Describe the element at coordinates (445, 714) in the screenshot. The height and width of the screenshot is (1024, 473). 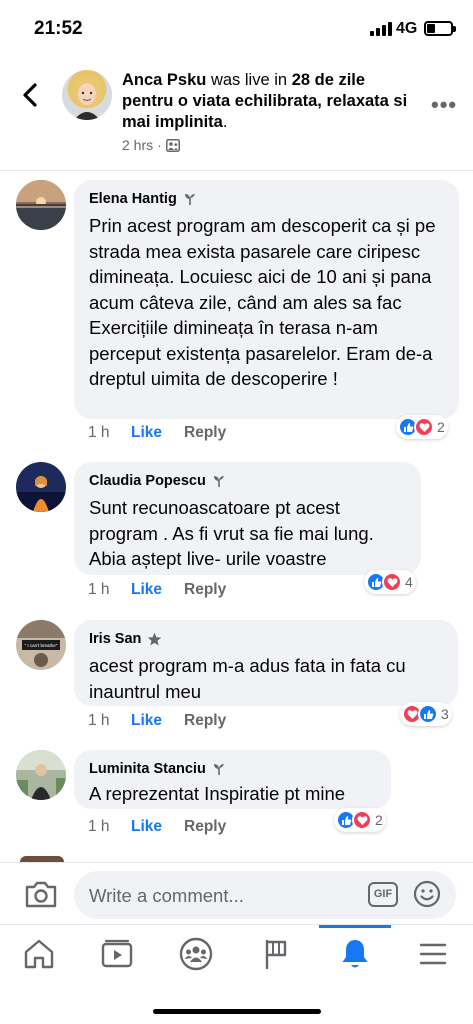
I see `reaction-count: 3` at that location.